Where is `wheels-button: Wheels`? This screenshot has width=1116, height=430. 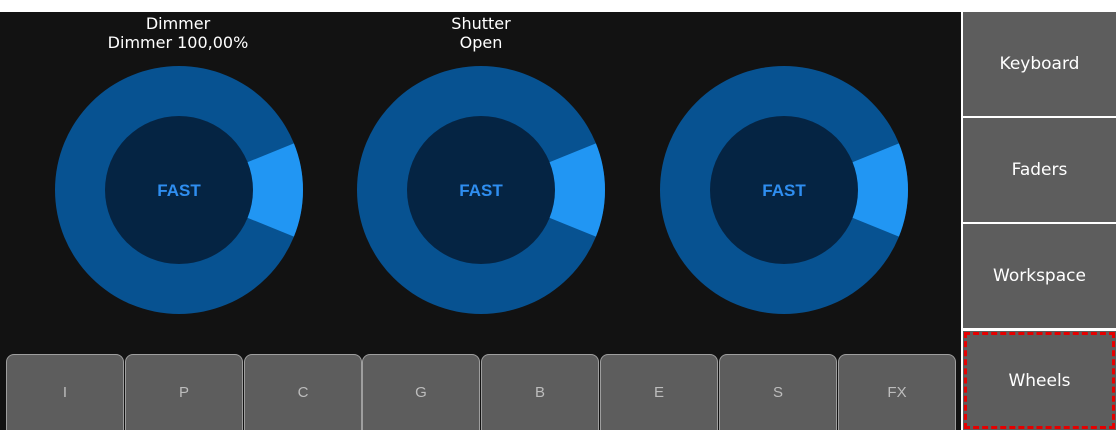
wheels-button: Wheels is located at coordinates (1039, 380).